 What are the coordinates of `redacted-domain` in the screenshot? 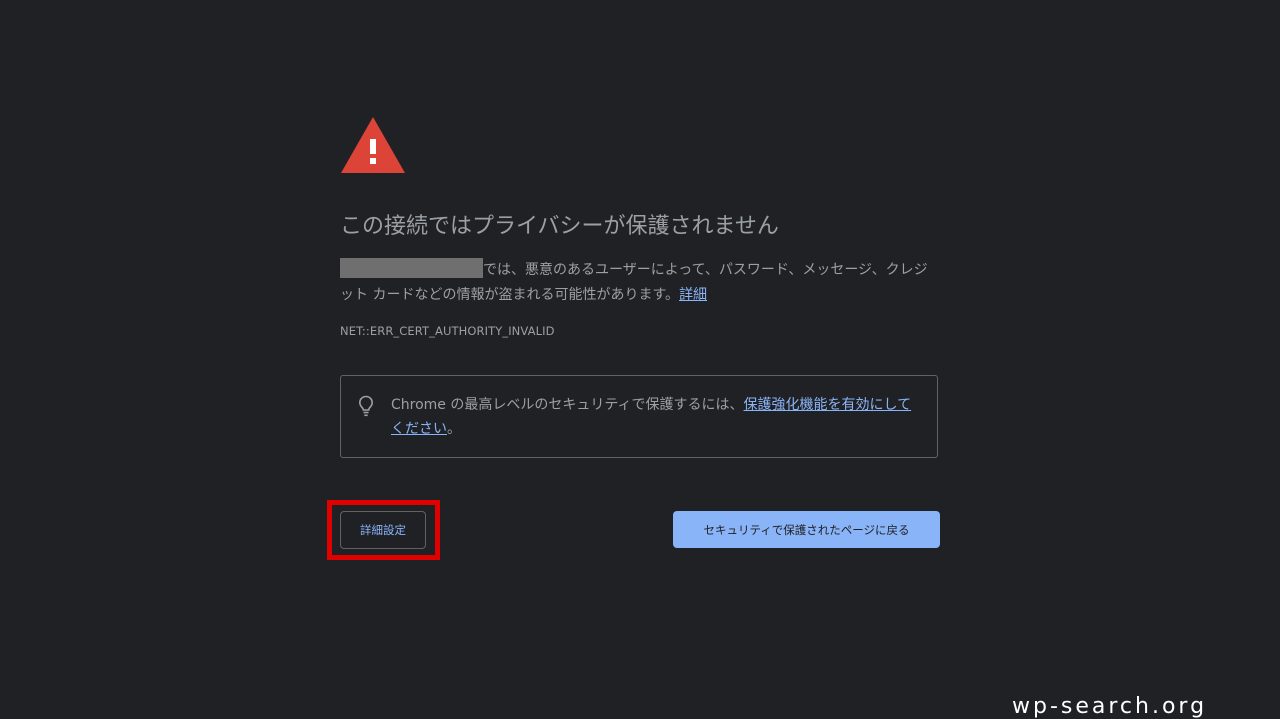 It's located at (411, 268).